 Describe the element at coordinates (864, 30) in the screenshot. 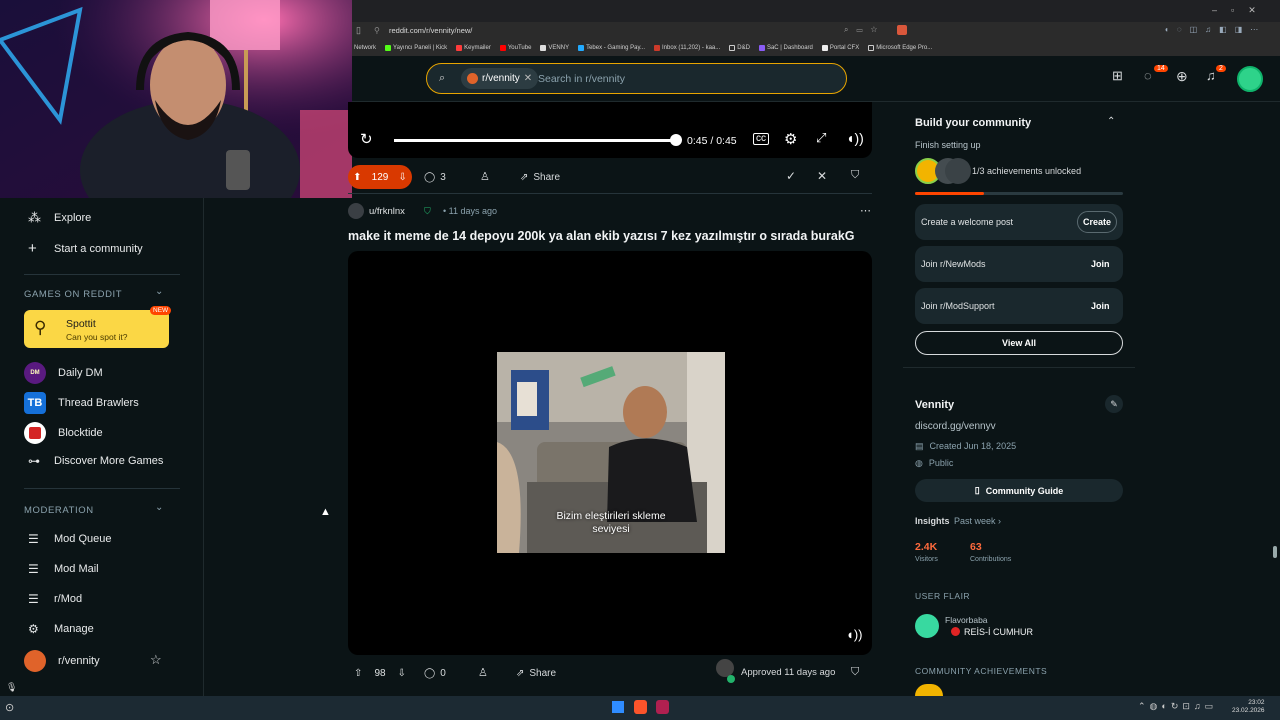

I see `address-actions-icons: ⌕▭☆` at that location.